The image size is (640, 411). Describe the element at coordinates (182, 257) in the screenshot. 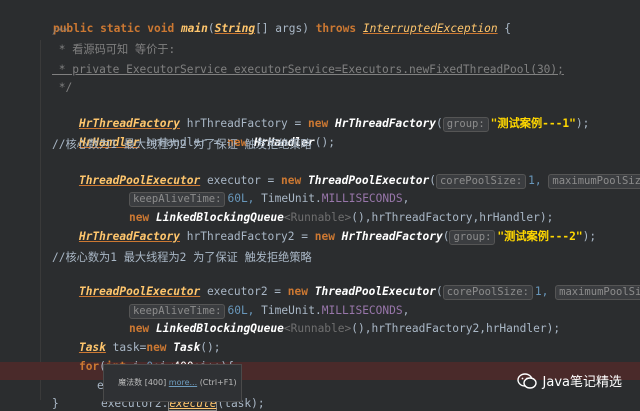

I see `comment-core-size-2: //核心数为1 最大线程为2 为了保证 触发拒绝策略` at that location.